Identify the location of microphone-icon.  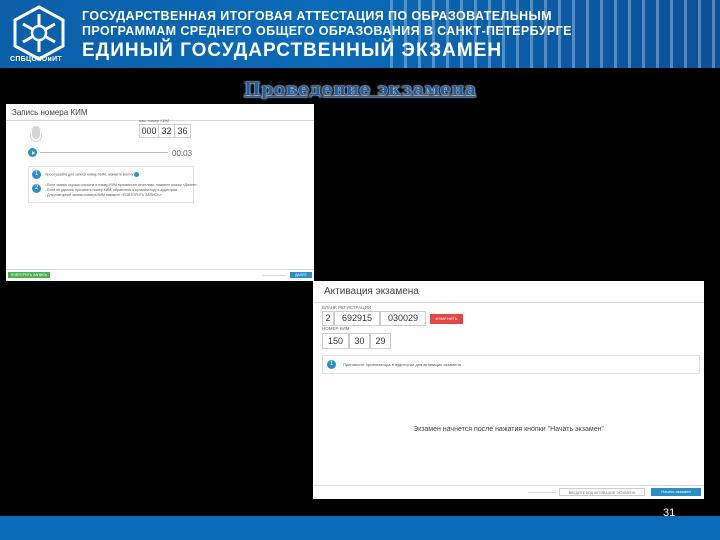
(36, 134).